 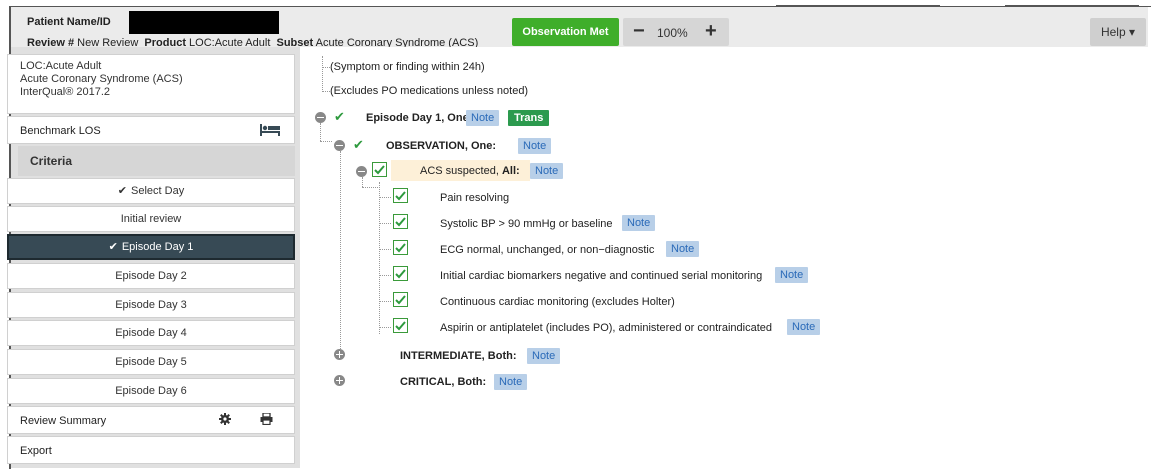 I want to click on zoom-control: − 100% +, so click(x=676, y=32).